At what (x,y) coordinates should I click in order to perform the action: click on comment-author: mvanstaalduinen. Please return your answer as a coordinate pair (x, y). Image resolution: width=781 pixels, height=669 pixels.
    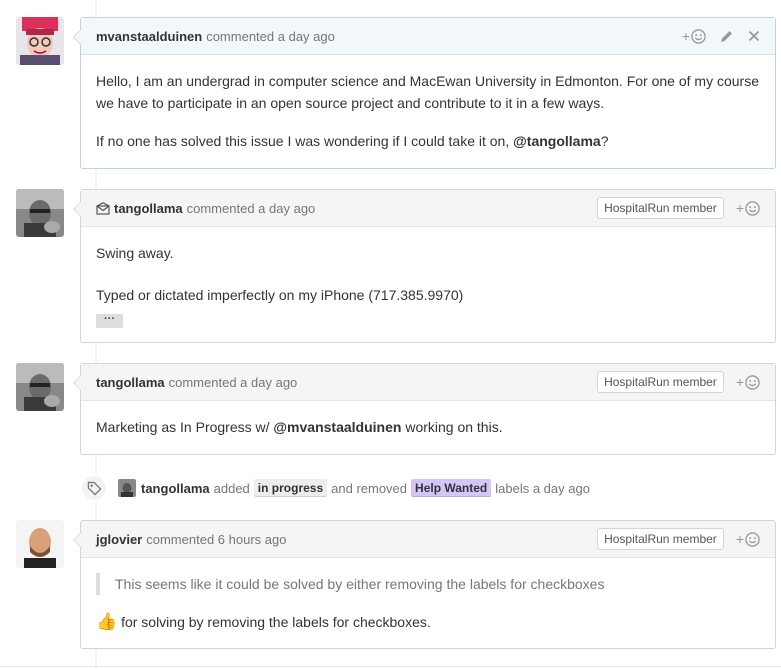
    Looking at the image, I should click on (149, 36).